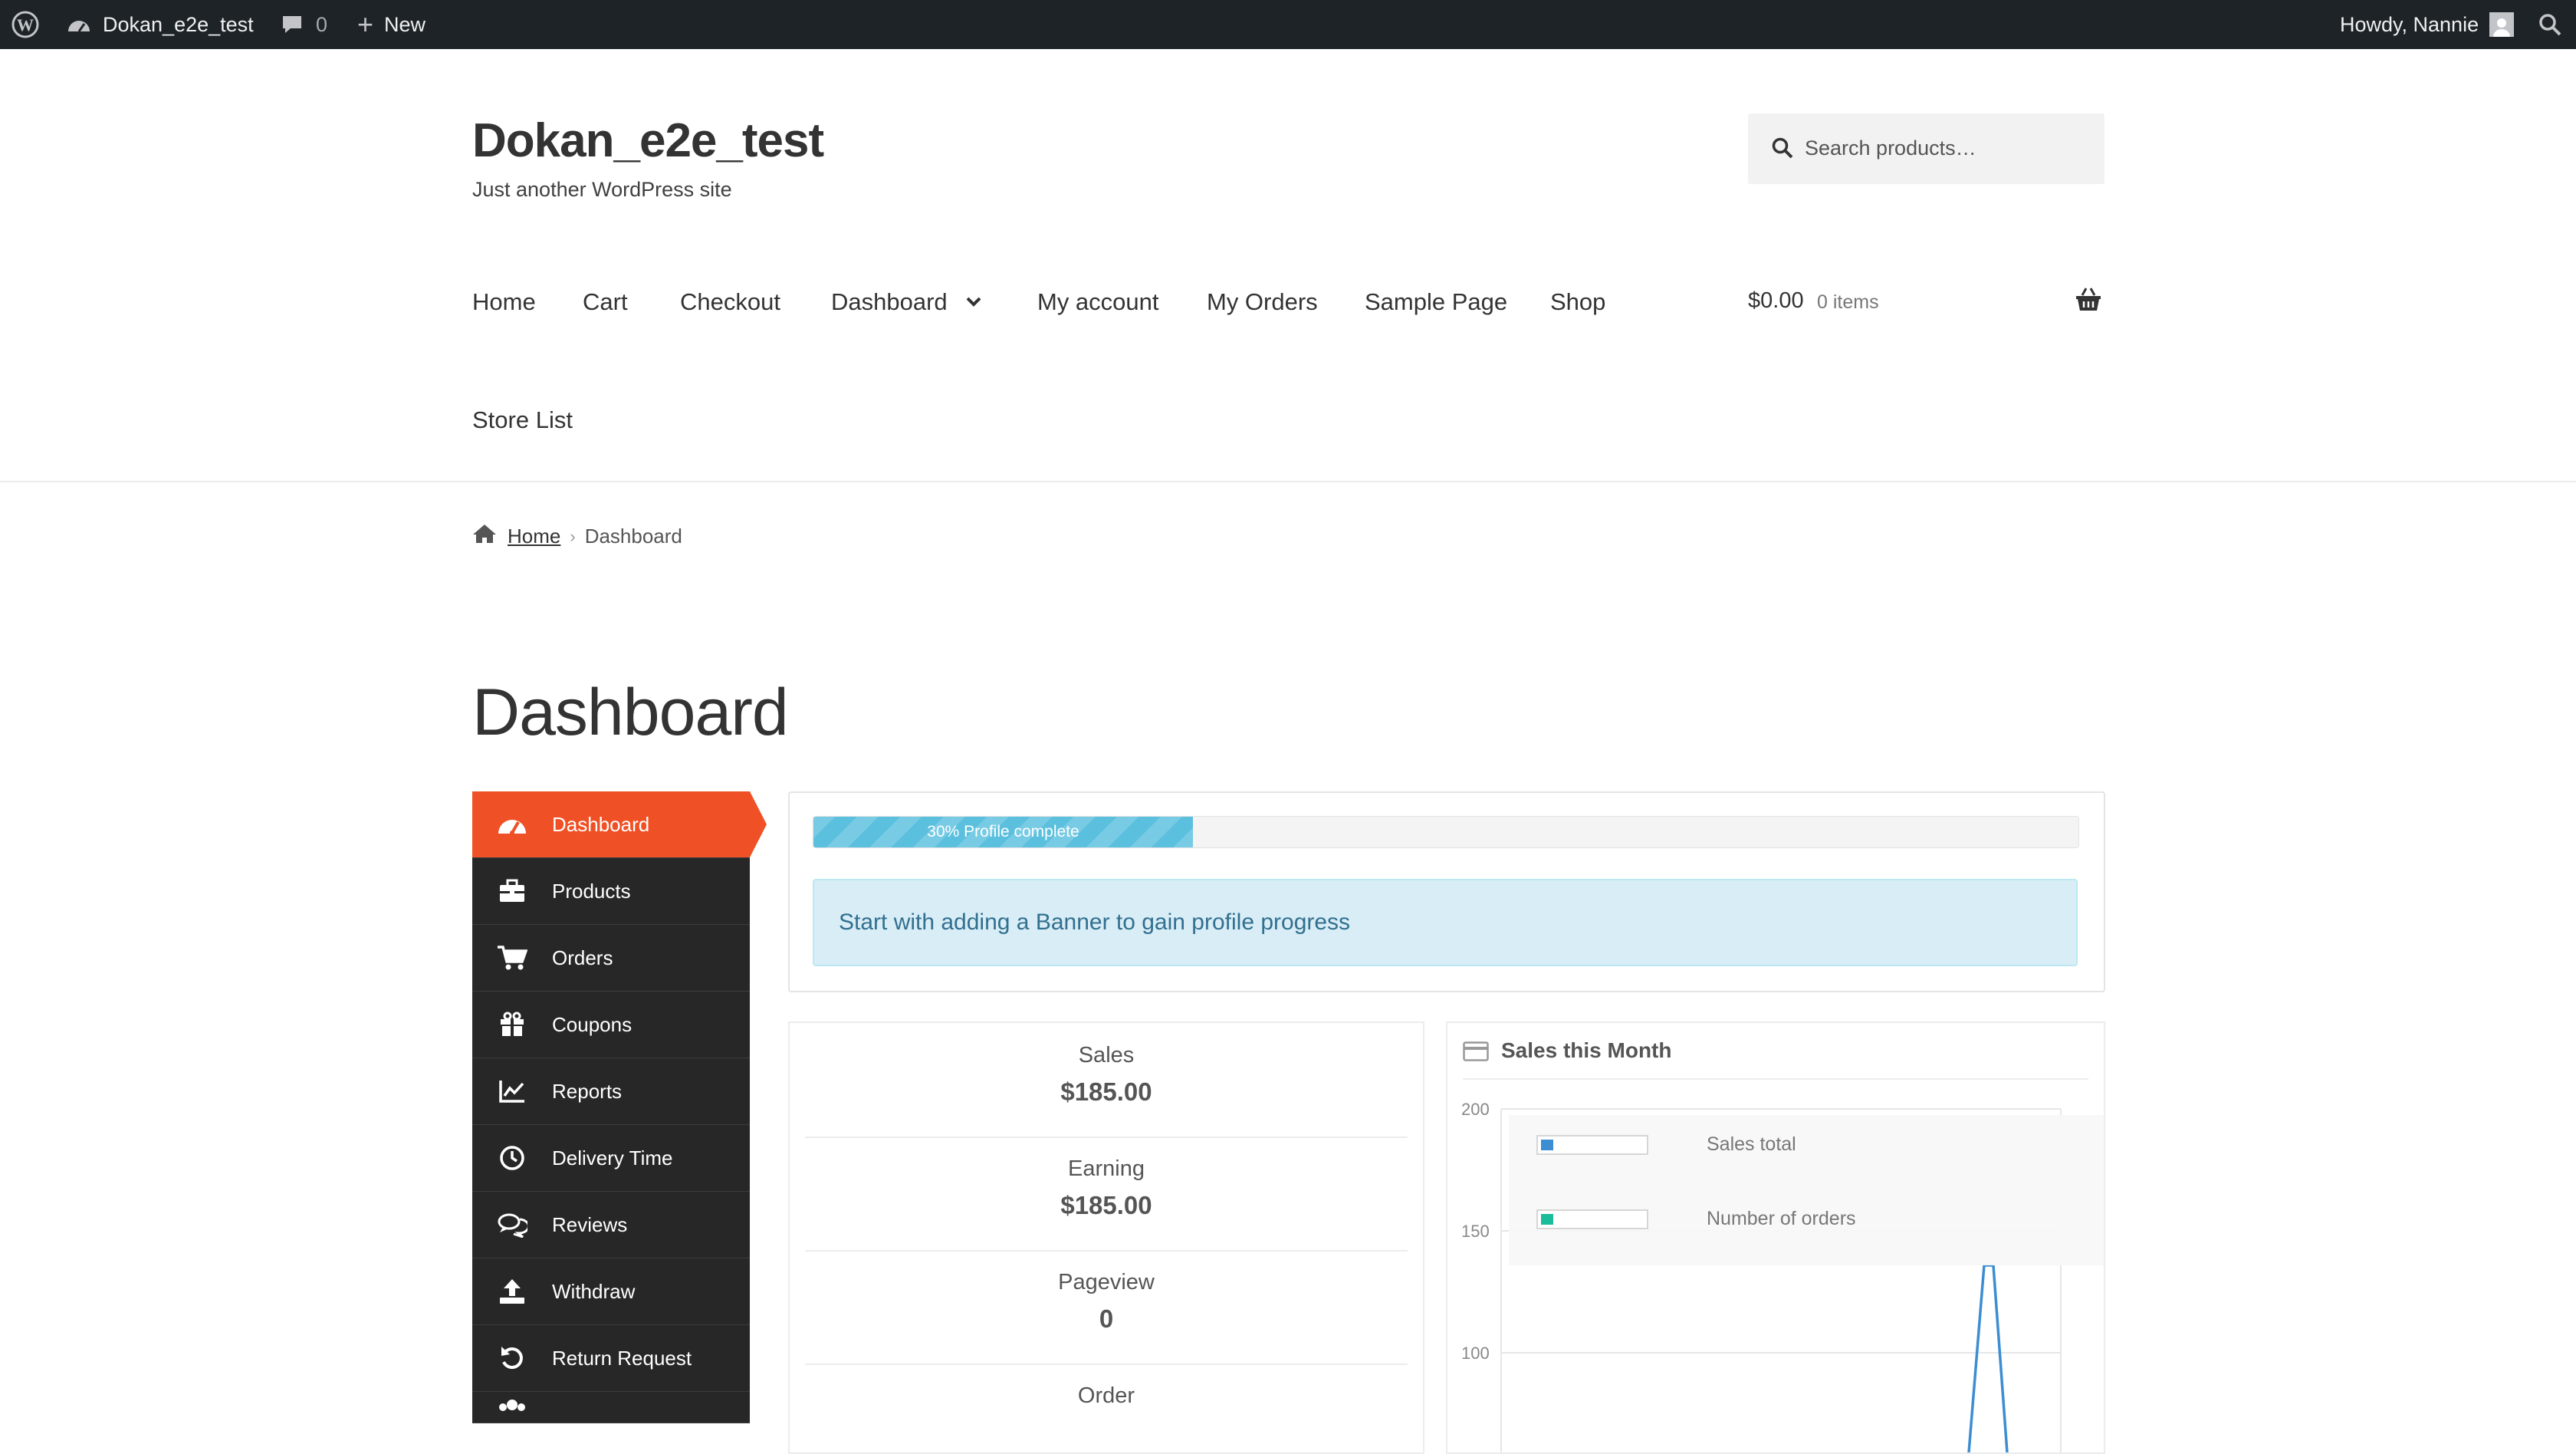 Image resolution: width=2576 pixels, height=1454 pixels. I want to click on stat-label: Sales, so click(1107, 1055).